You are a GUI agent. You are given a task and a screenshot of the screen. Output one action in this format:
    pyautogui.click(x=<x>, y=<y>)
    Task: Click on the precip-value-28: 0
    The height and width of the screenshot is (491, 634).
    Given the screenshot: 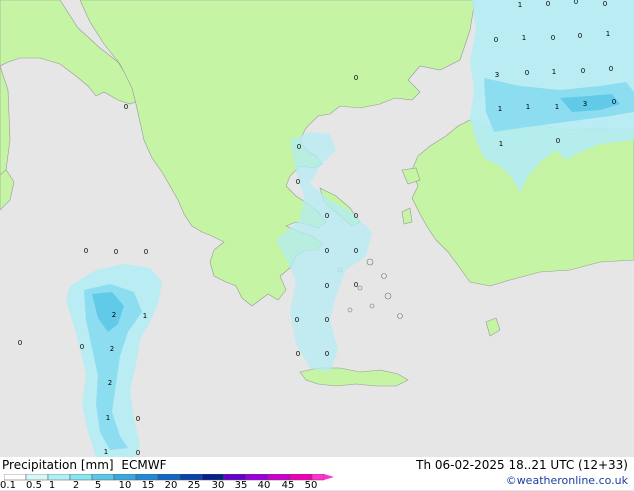 What is the action you would take?
    pyautogui.click(x=356, y=251)
    